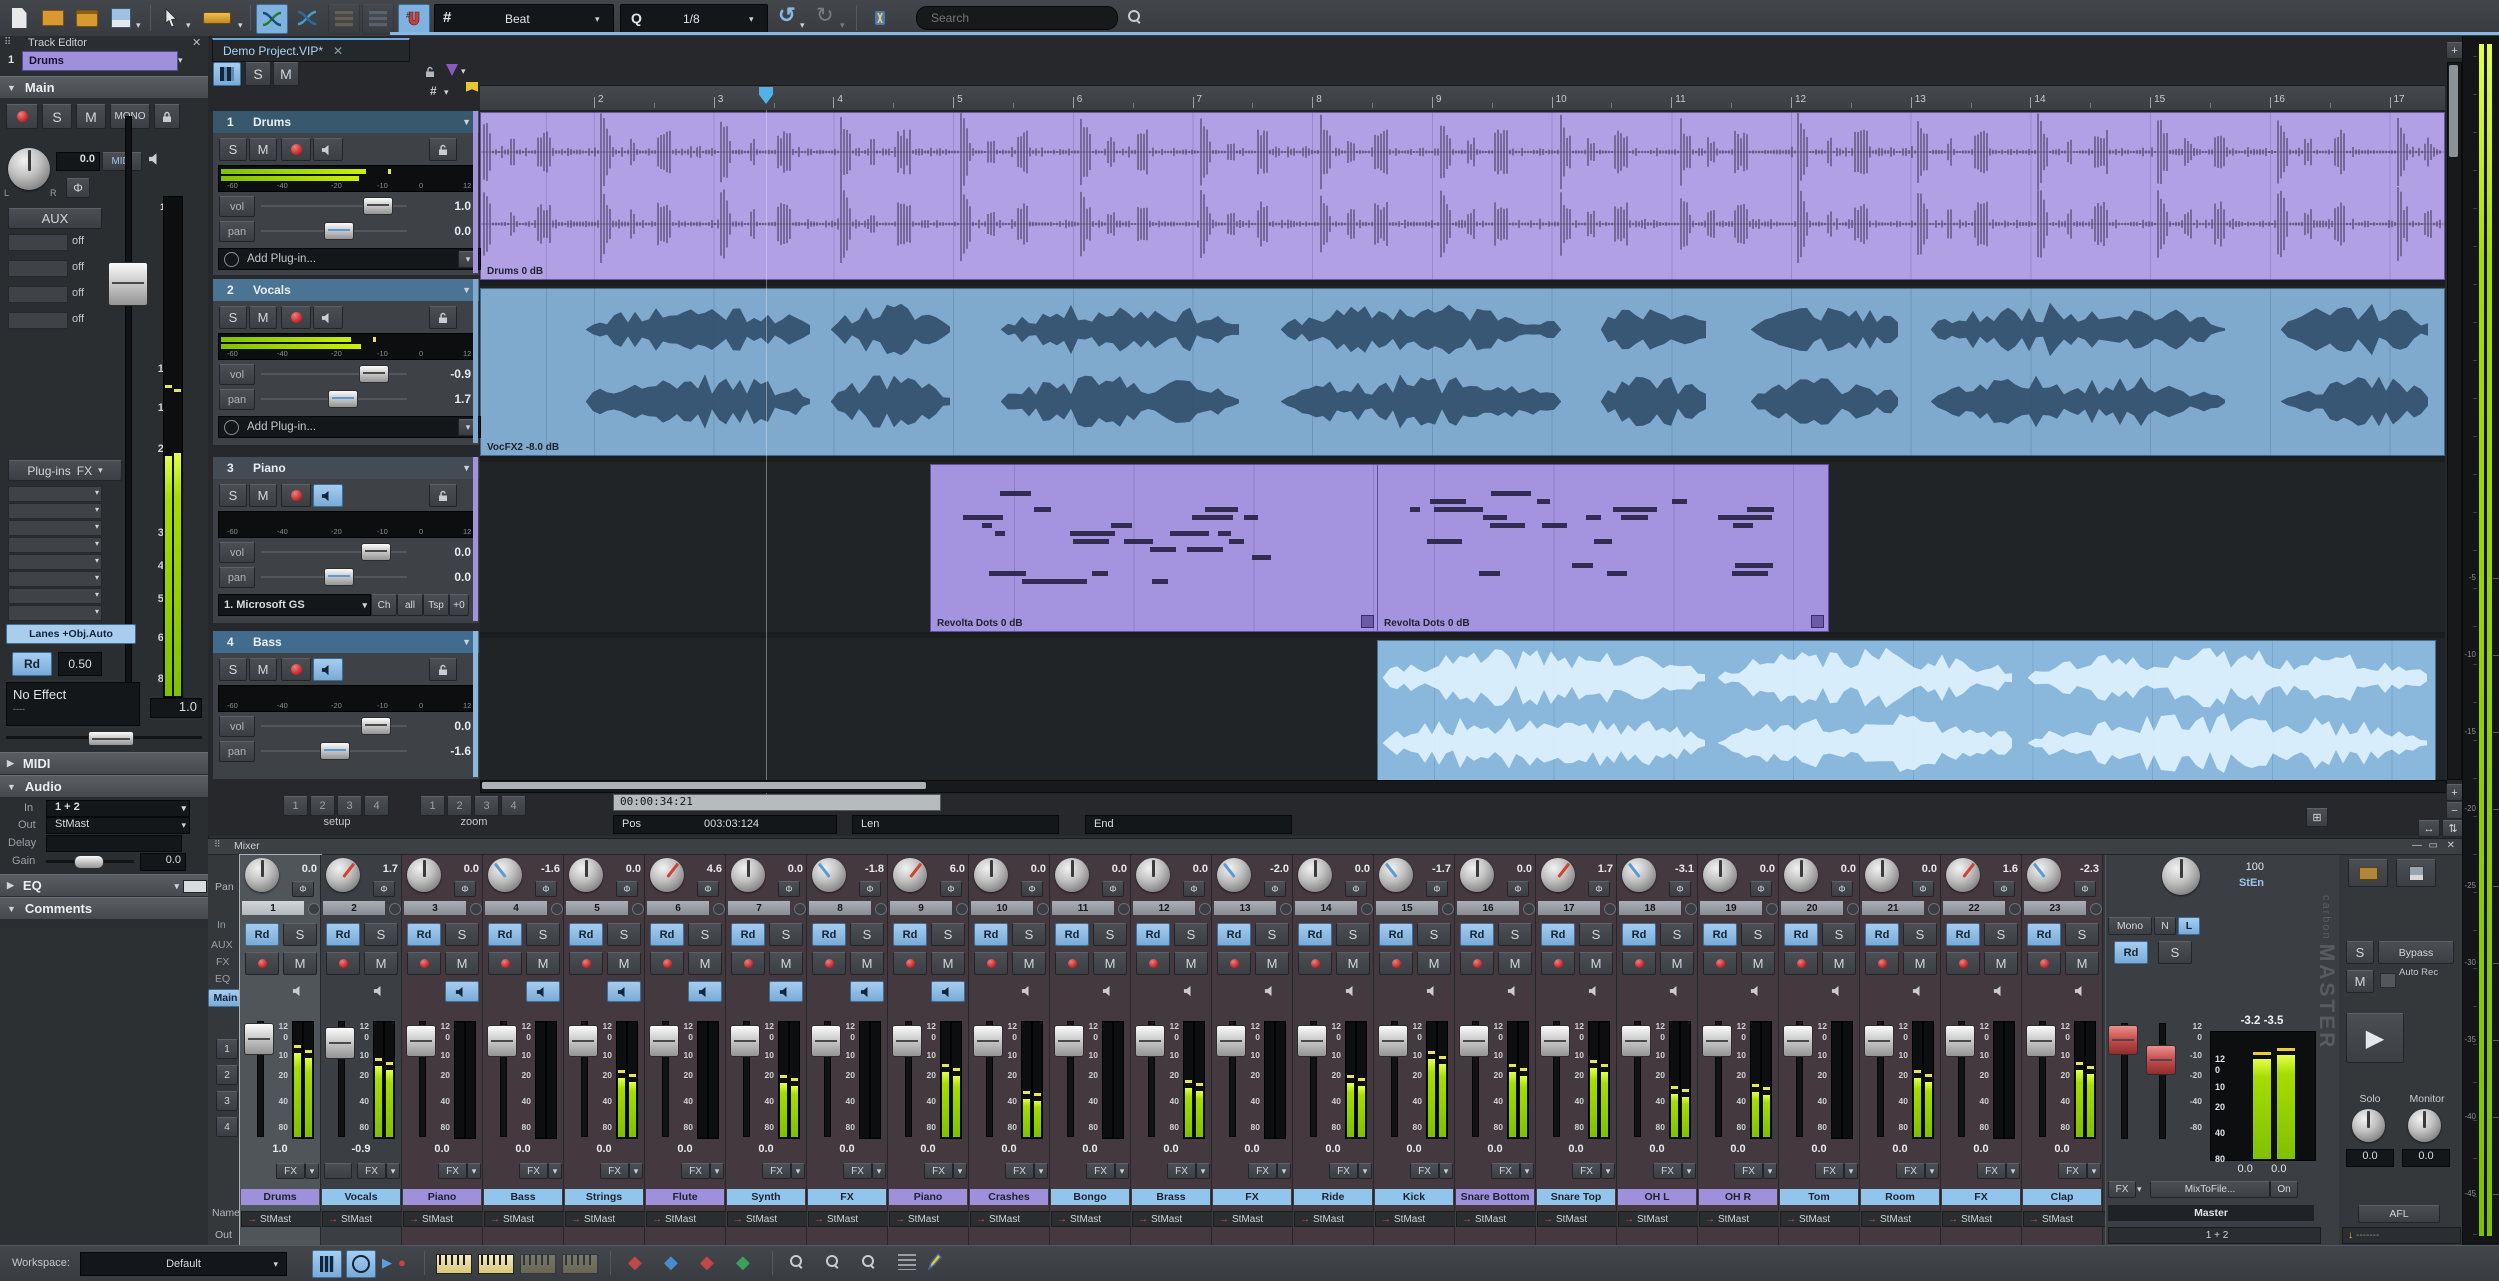 This screenshot has width=2499, height=1281. I want to click on snap-mode-value: Beat, so click(517, 19).